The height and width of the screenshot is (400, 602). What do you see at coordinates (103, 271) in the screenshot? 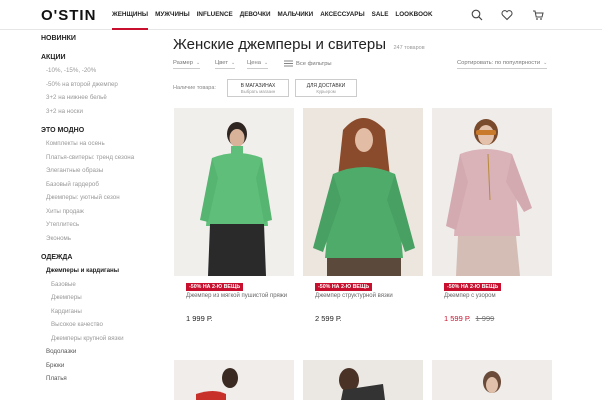
I see `sidebar-item-active: Джемперы и кардиганы` at bounding box center [103, 271].